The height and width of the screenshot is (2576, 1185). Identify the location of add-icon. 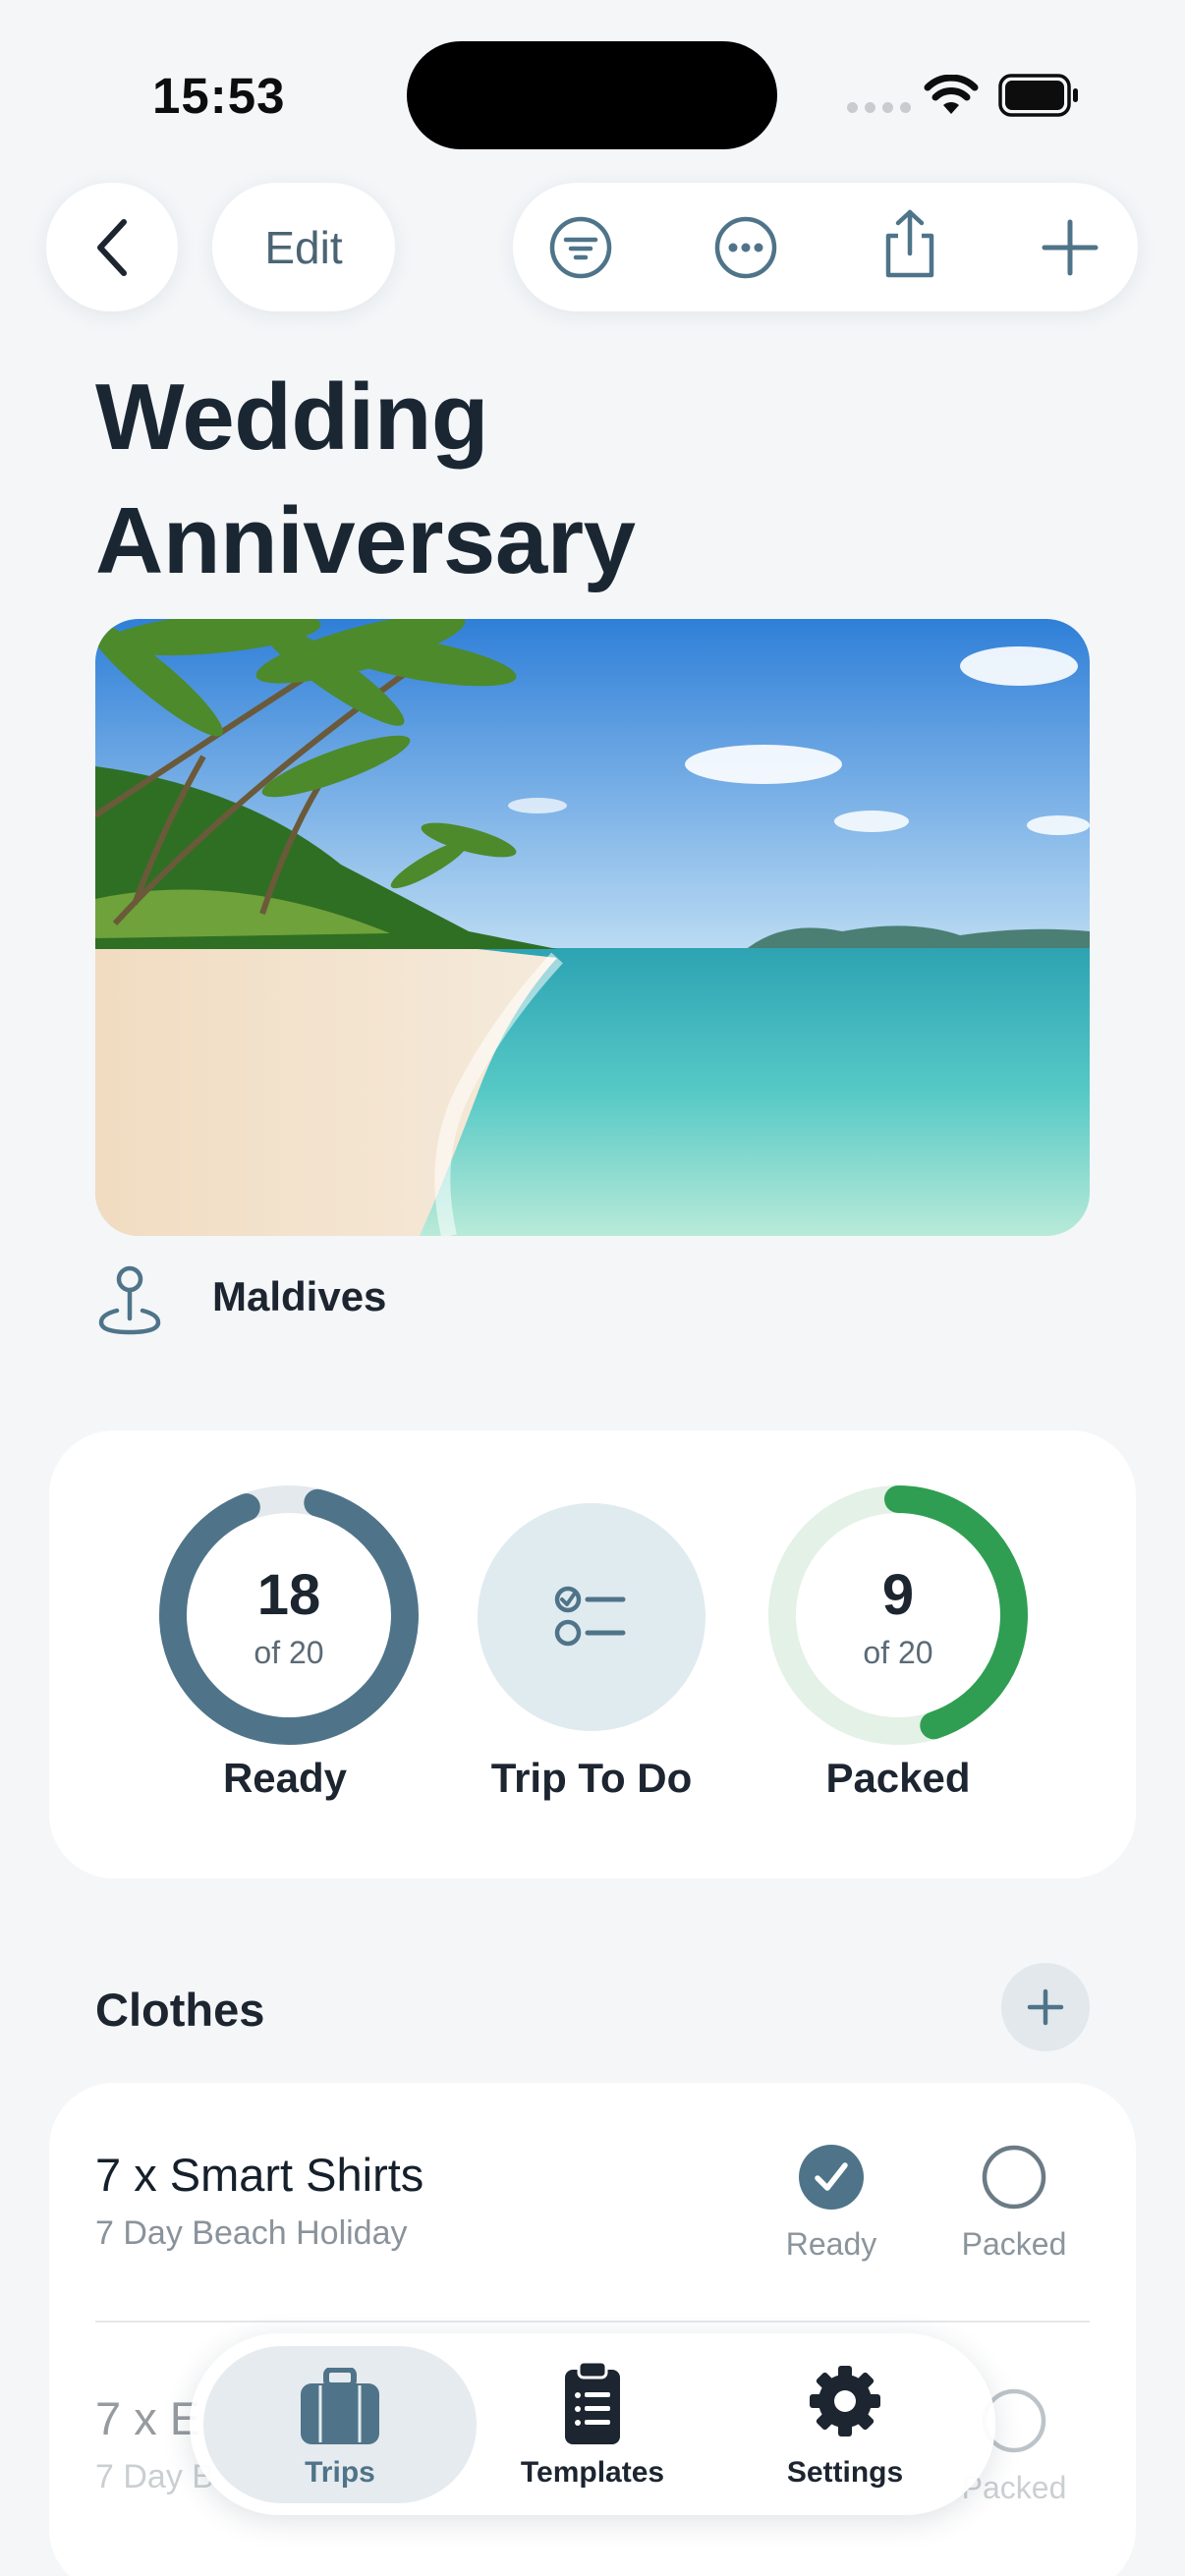
(1070, 247).